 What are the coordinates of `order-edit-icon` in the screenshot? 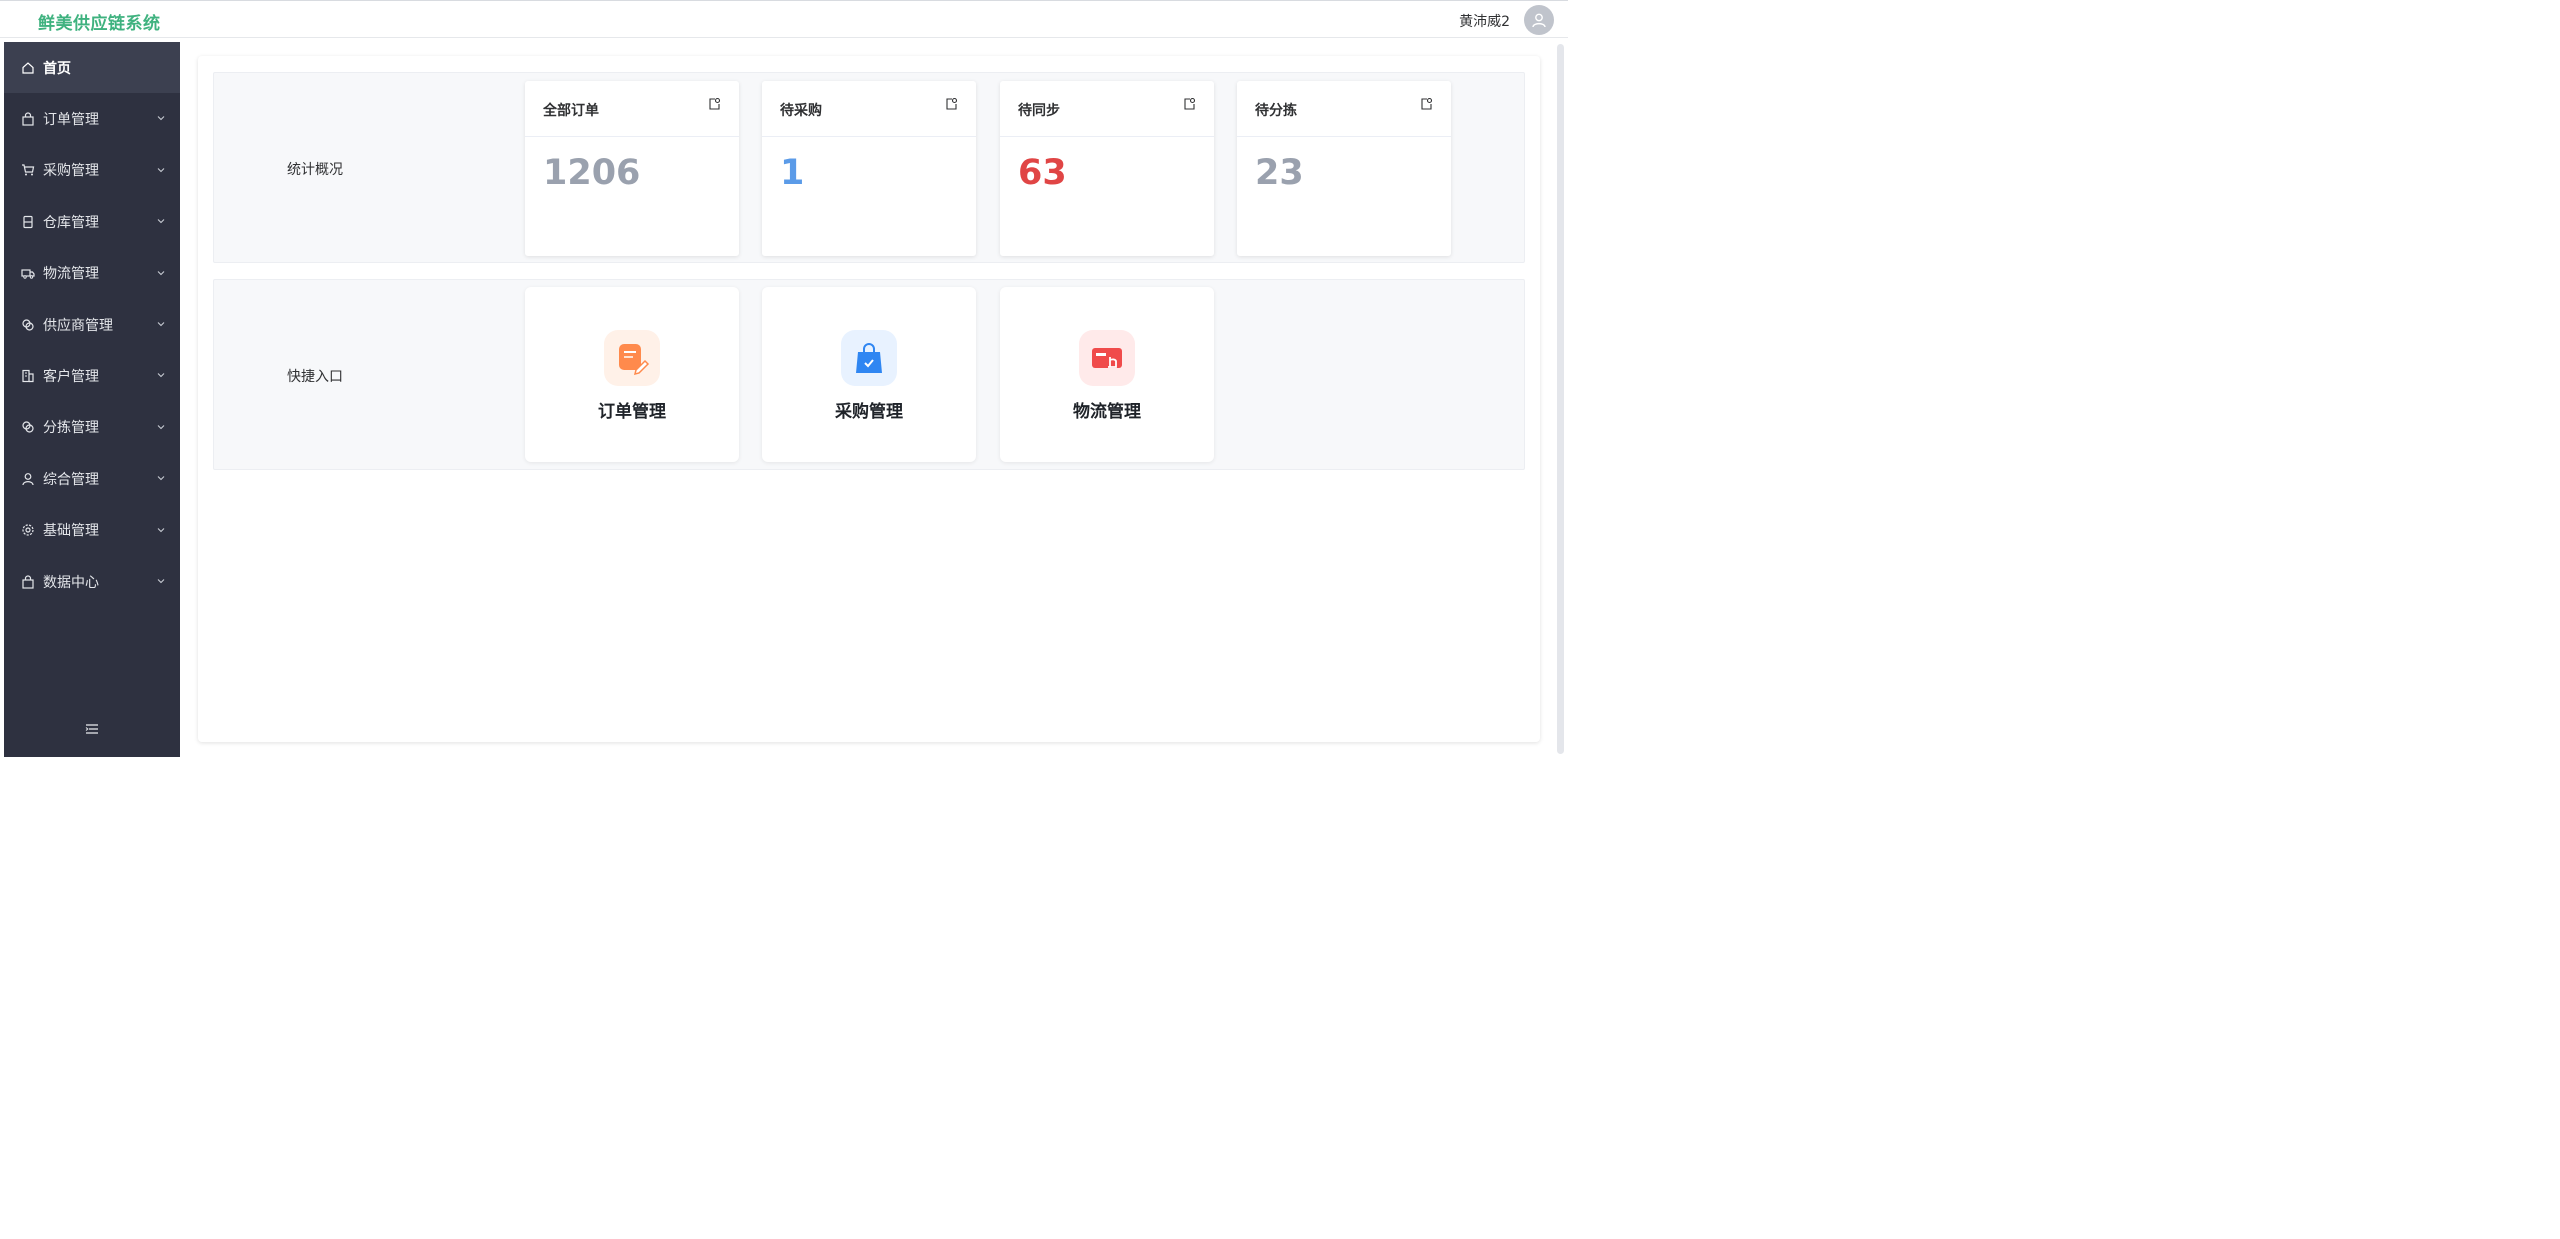 It's located at (632, 358).